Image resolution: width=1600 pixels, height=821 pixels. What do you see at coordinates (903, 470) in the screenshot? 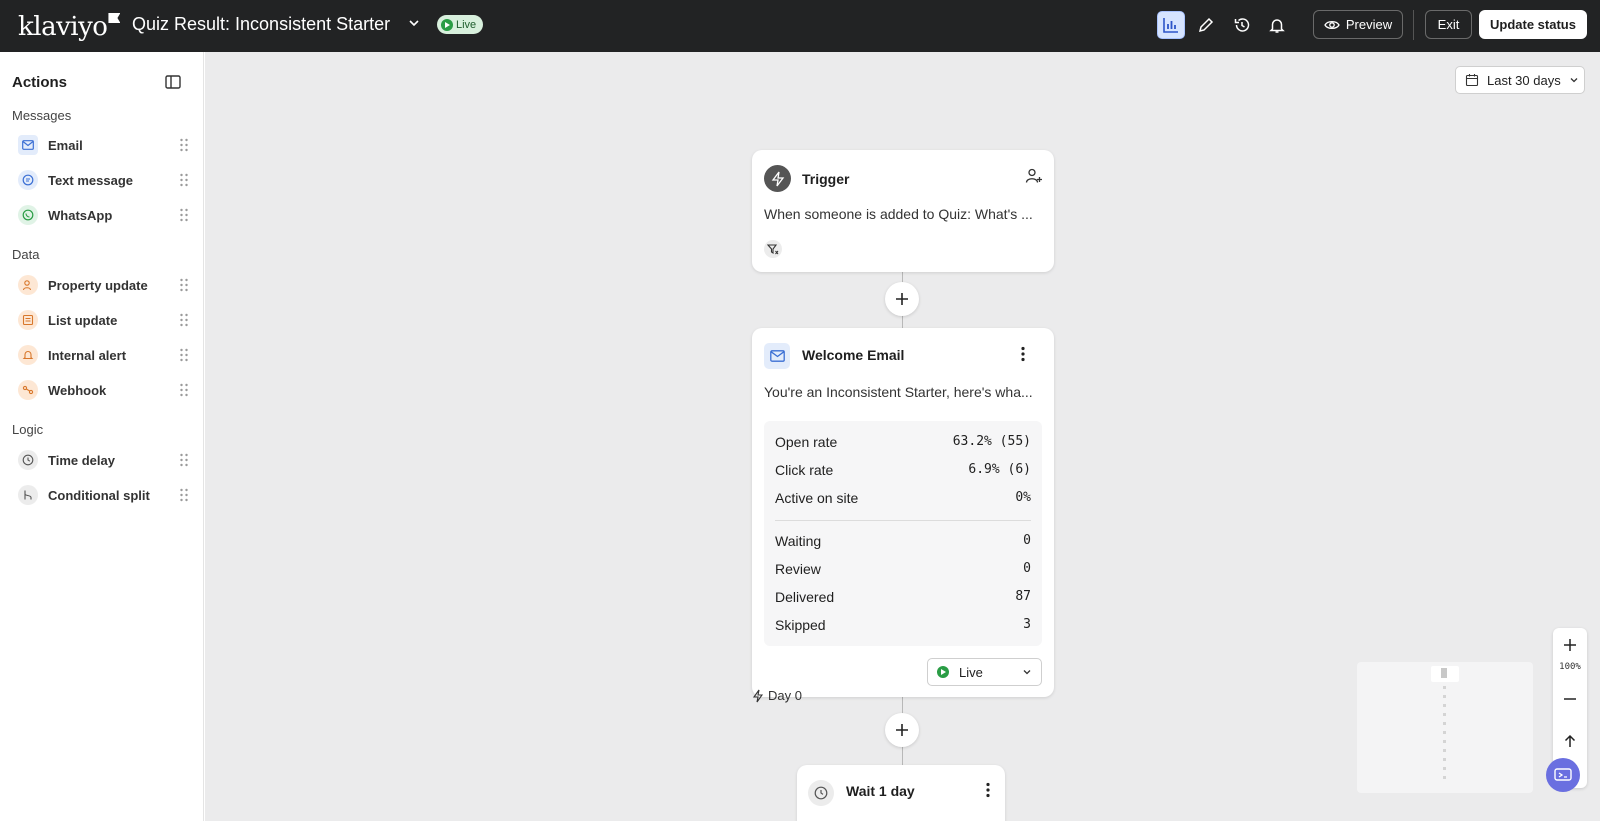
I see `stat-row-click-rate: Click rate 6.9% (6)` at bounding box center [903, 470].